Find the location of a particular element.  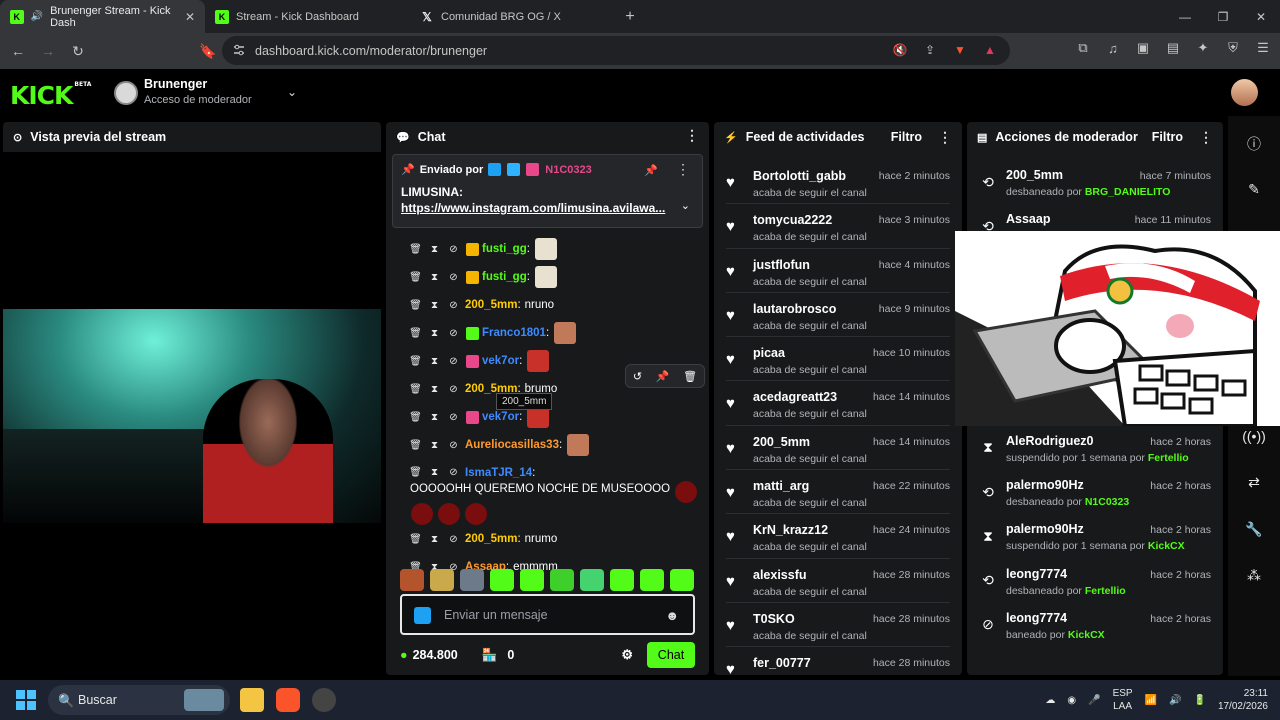

follower-name: 200_5mm is located at coordinates (781, 442).